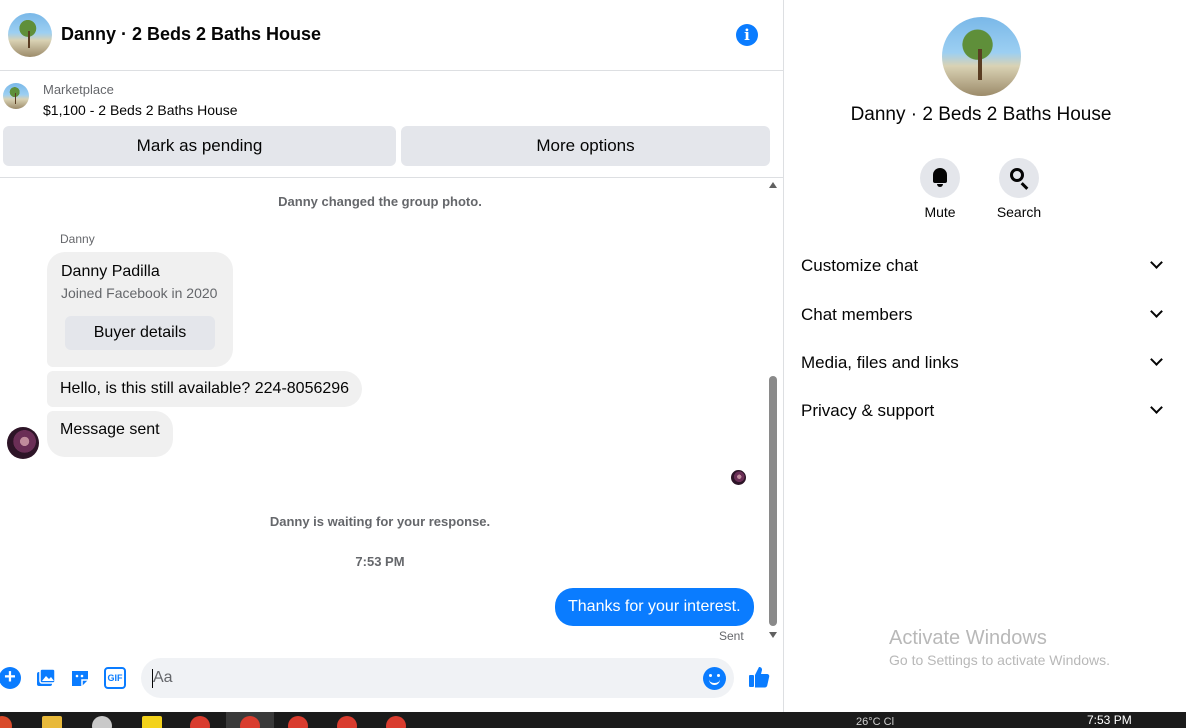 This screenshot has width=1186, height=728. I want to click on marketplace-label: Marketplace, so click(78, 89).